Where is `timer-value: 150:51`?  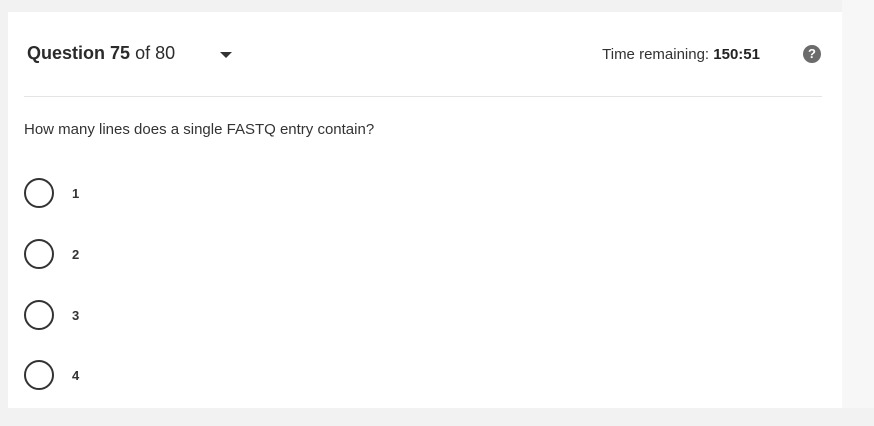 timer-value: 150:51 is located at coordinates (736, 54).